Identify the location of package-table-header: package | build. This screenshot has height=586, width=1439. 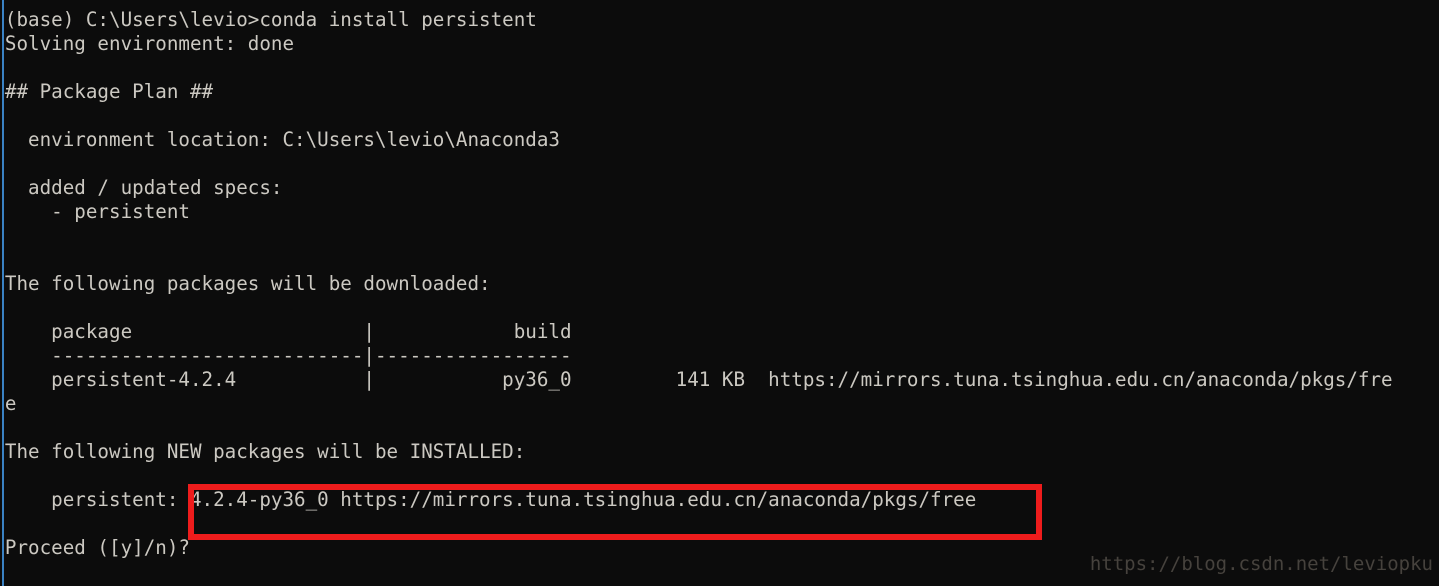
(288, 331).